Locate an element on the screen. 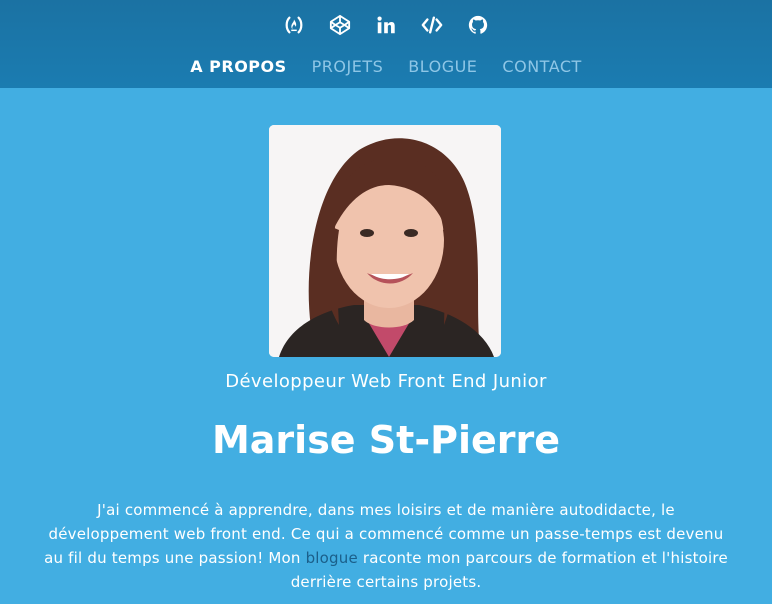 Image resolution: width=772 pixels, height=604 pixels. blog-link: blogue is located at coordinates (332, 558).